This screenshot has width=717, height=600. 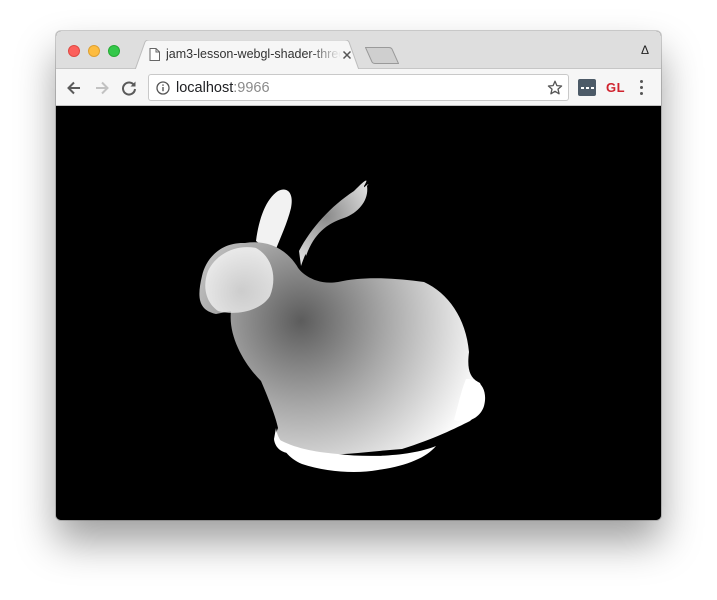 I want to click on tab-title: jam3-lesson-webgl-shader-three, so click(x=253, y=54).